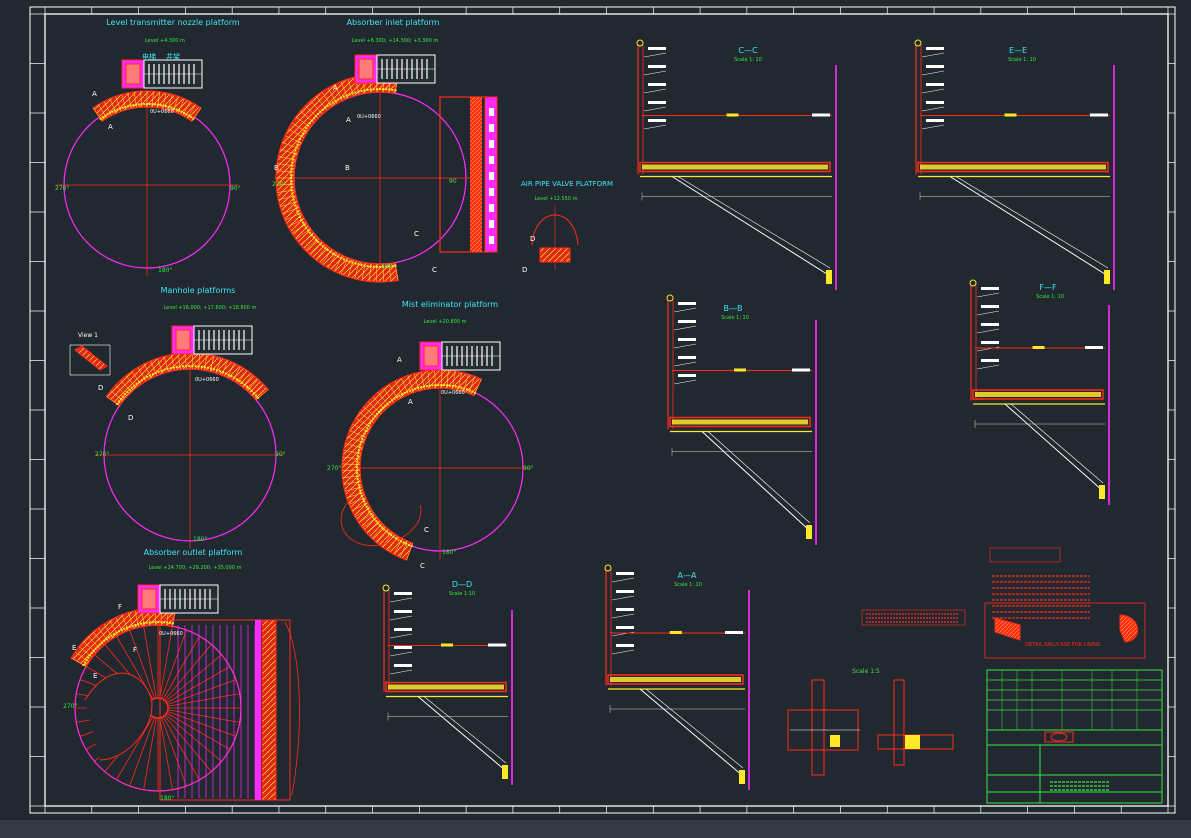 The image size is (1191, 838). What do you see at coordinates (195, 568) in the screenshot?
I see `absorber-outlet-level: Level +24.700; +29.200; +35.000 m` at bounding box center [195, 568].